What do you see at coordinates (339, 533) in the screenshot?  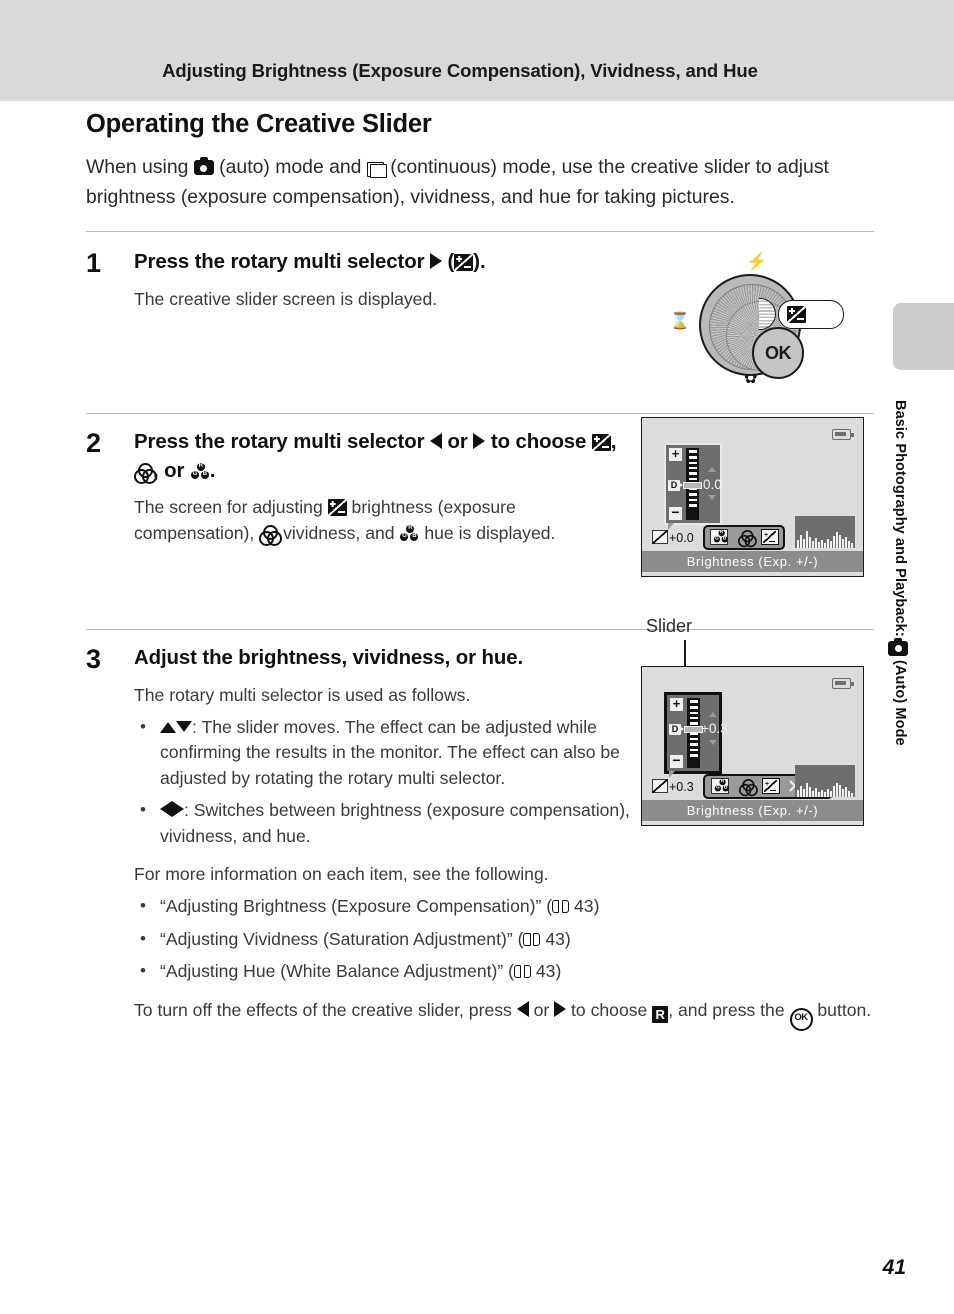 I see `step-2-desc-text-3: vividness, and` at bounding box center [339, 533].